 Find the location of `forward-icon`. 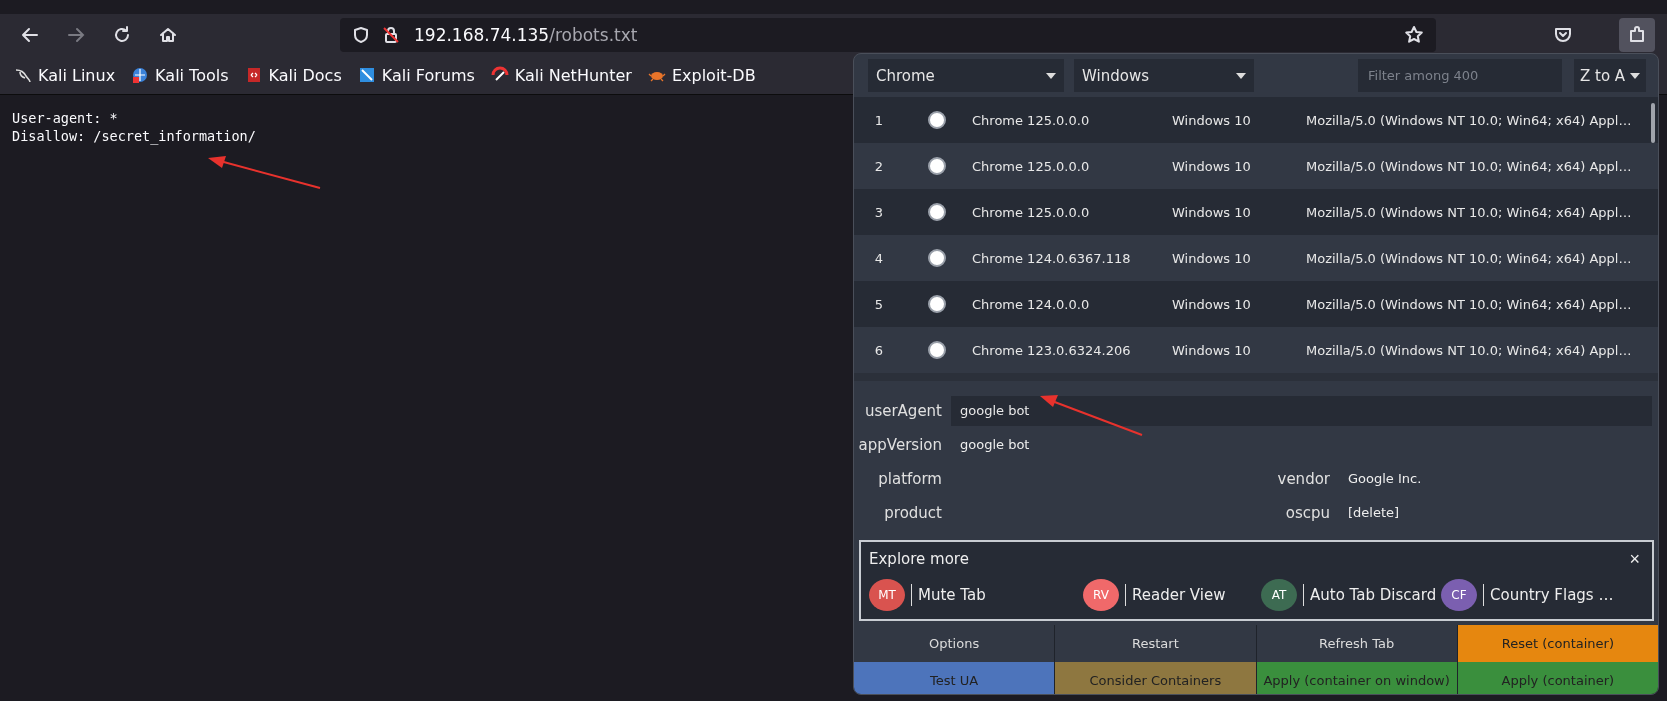

forward-icon is located at coordinates (76, 35).